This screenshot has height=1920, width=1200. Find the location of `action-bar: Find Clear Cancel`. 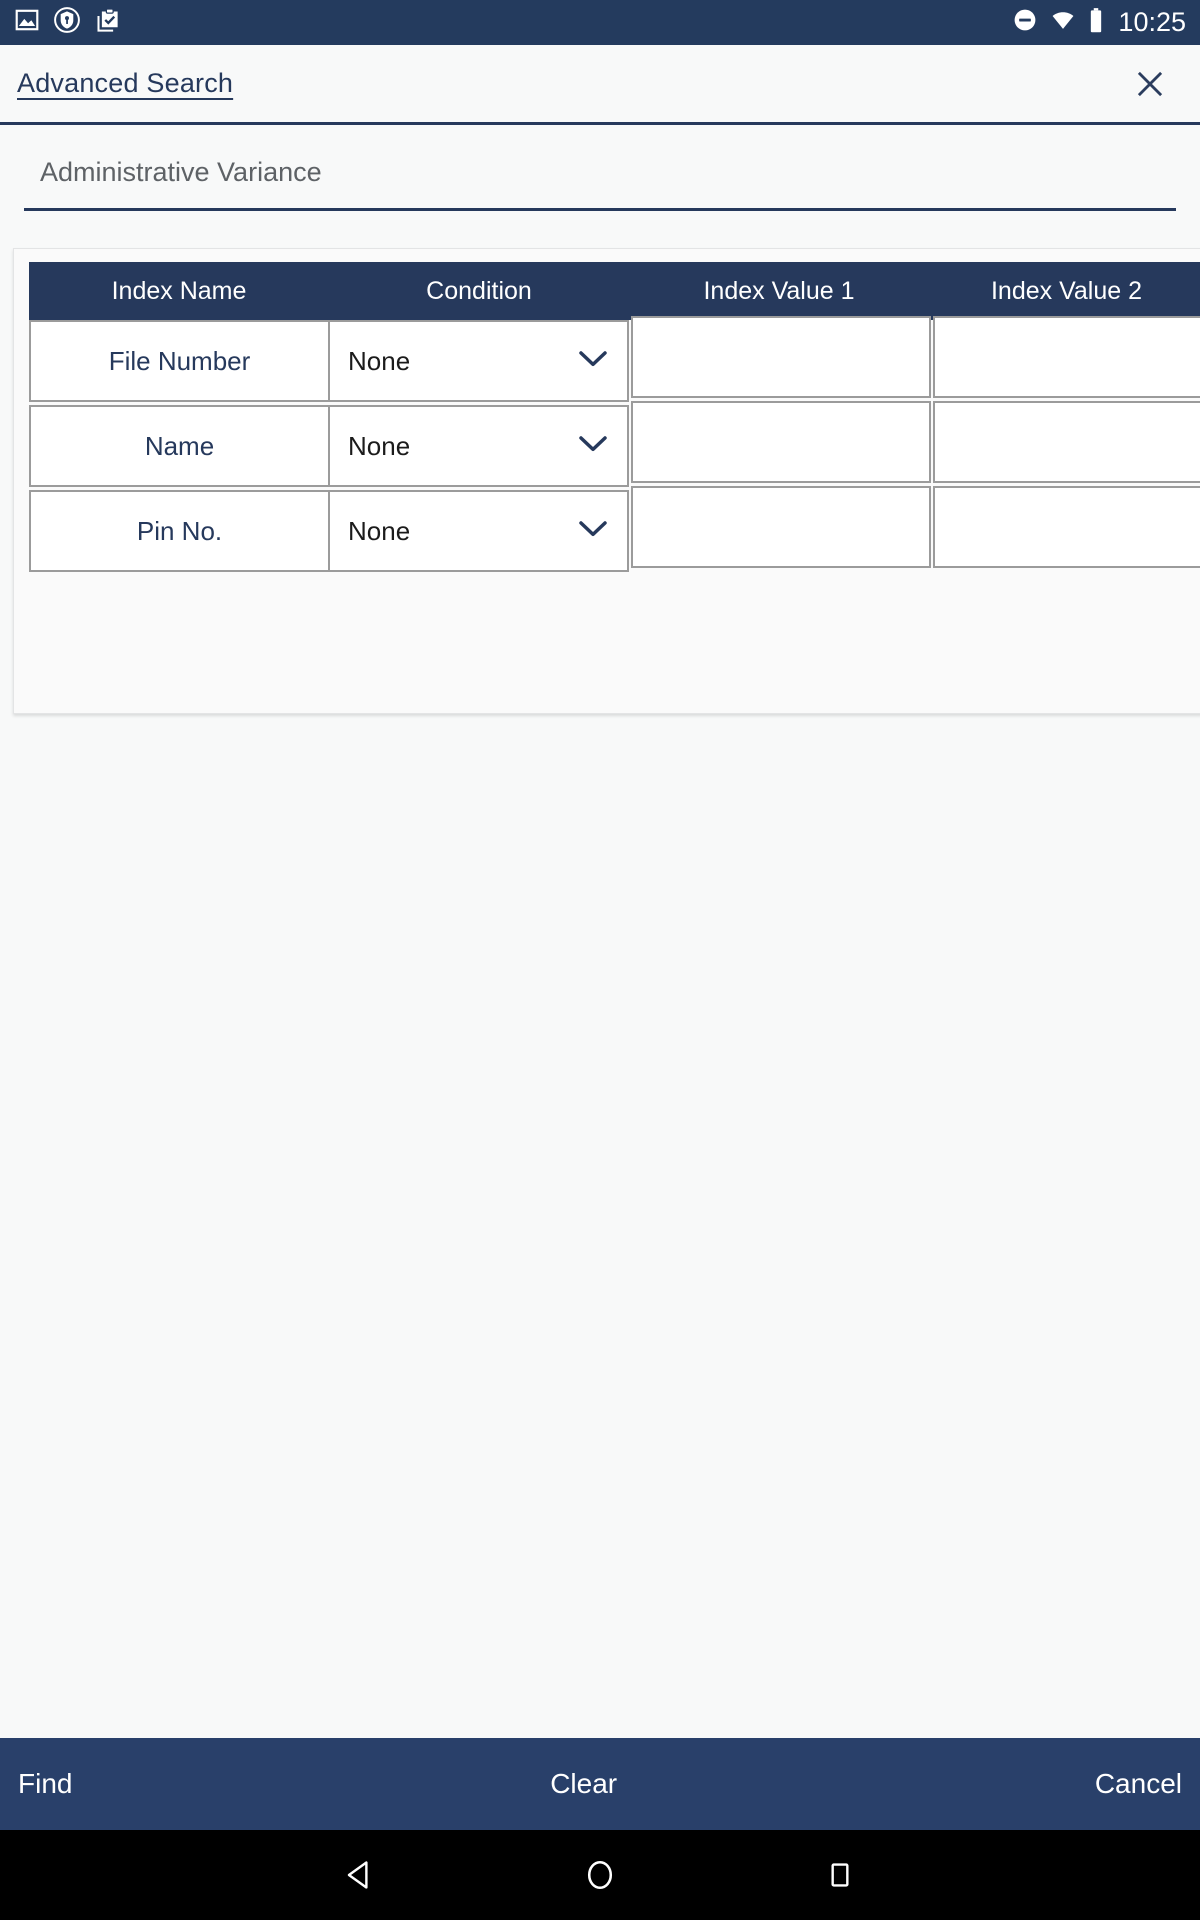

action-bar: Find Clear Cancel is located at coordinates (600, 1784).